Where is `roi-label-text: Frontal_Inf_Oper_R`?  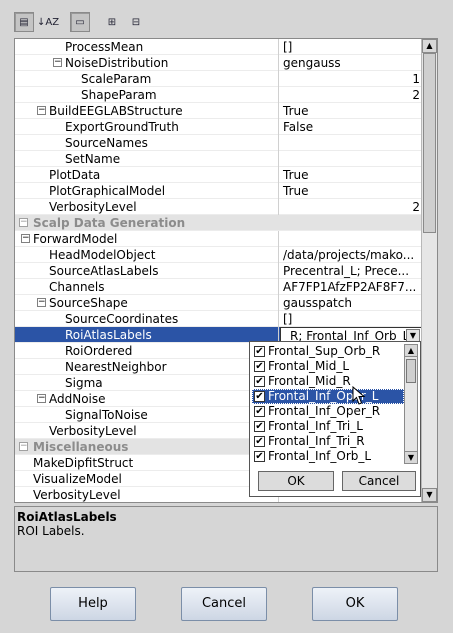 roi-label-text: Frontal_Inf_Oper_R is located at coordinates (324, 411).